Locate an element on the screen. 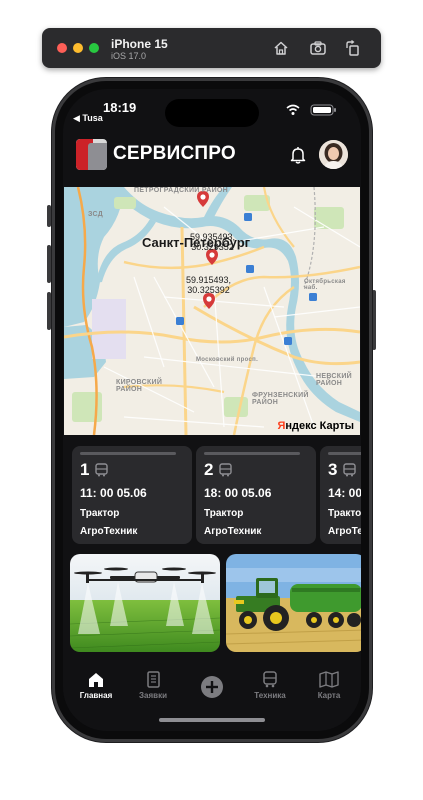  tab-home: Главная is located at coordinates (96, 689).